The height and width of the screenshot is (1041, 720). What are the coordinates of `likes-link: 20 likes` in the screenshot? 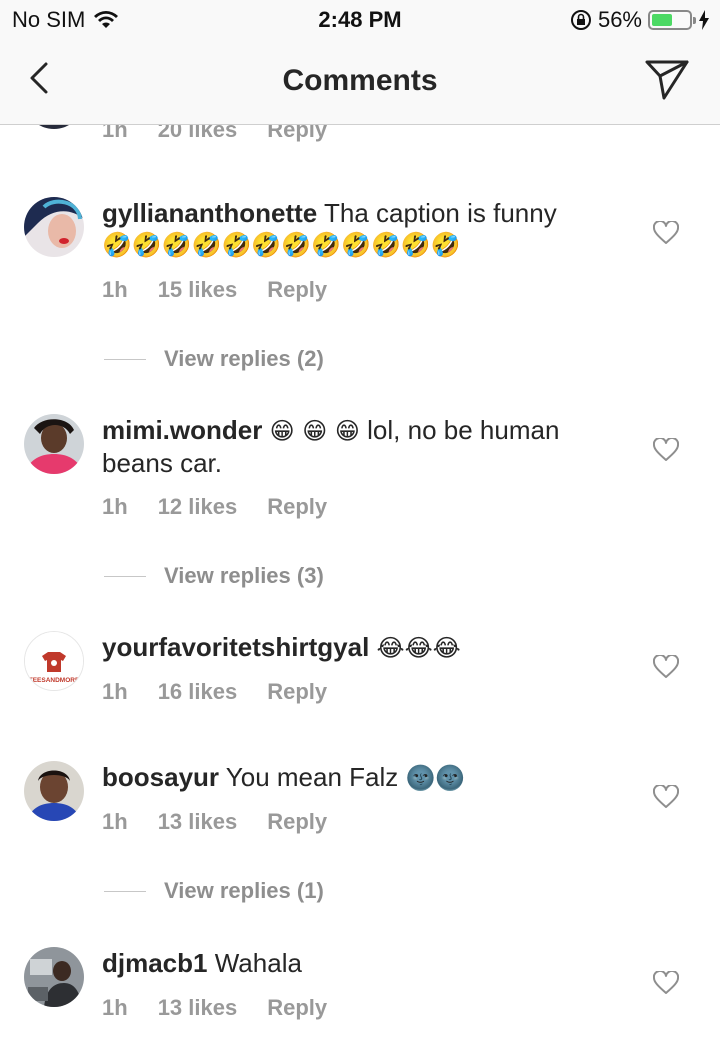 It's located at (198, 134).